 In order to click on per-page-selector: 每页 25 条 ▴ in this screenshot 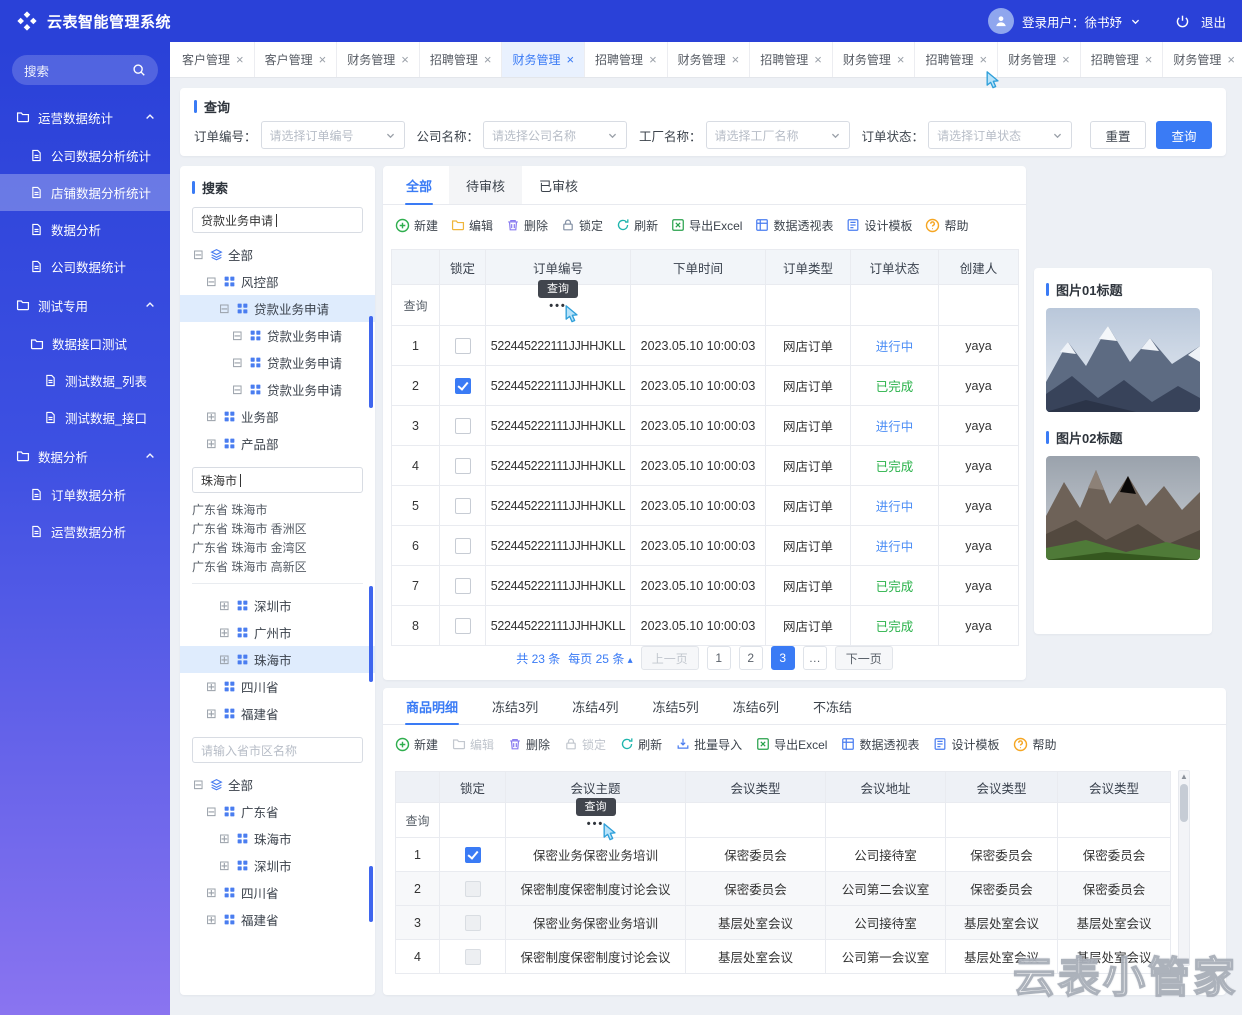, I will do `click(600, 658)`.